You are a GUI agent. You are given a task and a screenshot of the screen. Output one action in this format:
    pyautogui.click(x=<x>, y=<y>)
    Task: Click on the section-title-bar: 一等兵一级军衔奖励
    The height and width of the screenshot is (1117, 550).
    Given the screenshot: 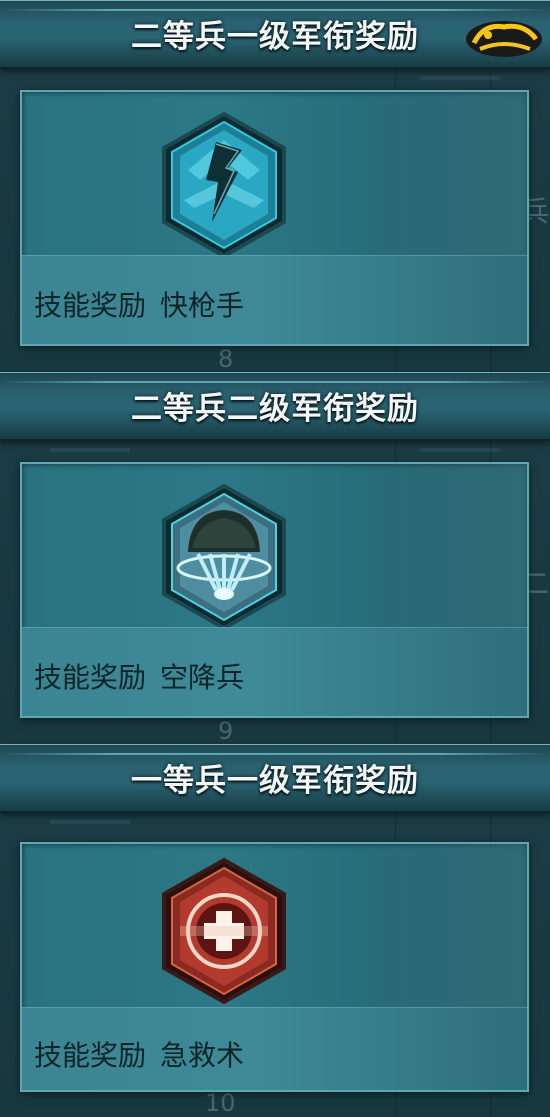 What is the action you would take?
    pyautogui.click(x=275, y=778)
    